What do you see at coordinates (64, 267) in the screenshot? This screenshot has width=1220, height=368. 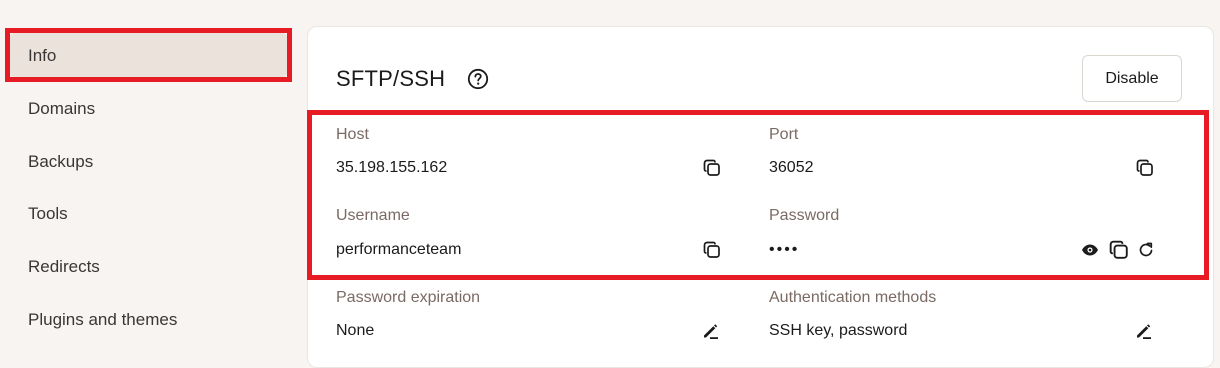 I see `sidebar-item-redirects: Redirects` at bounding box center [64, 267].